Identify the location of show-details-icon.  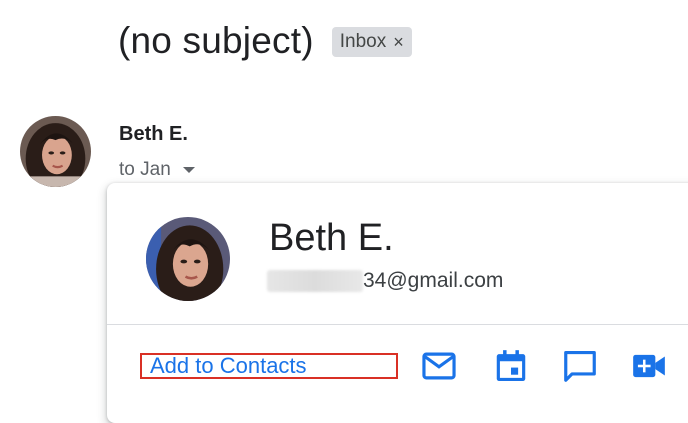
(188, 170).